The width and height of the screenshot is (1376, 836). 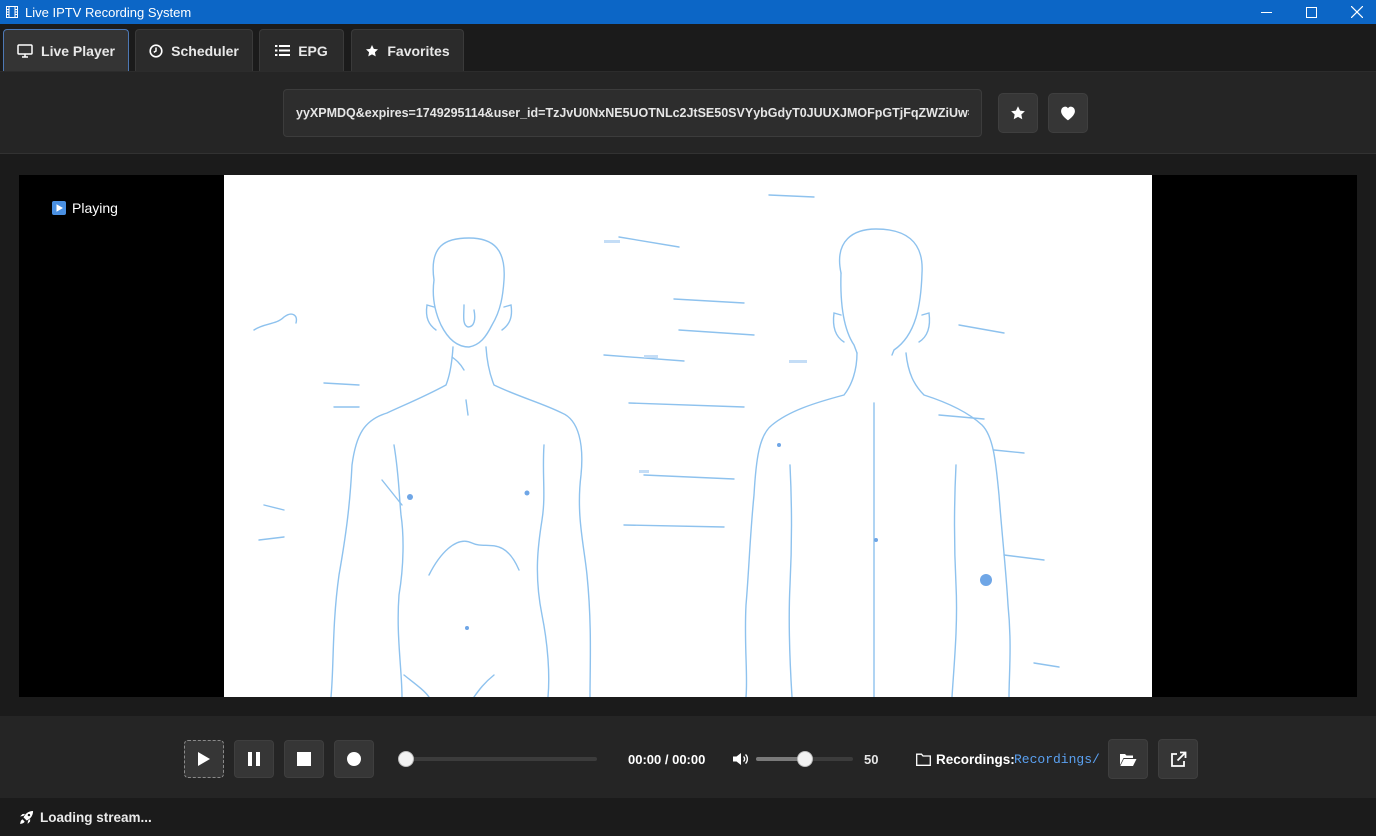 What do you see at coordinates (95, 208) in the screenshot?
I see `playback-status-label: Playing` at bounding box center [95, 208].